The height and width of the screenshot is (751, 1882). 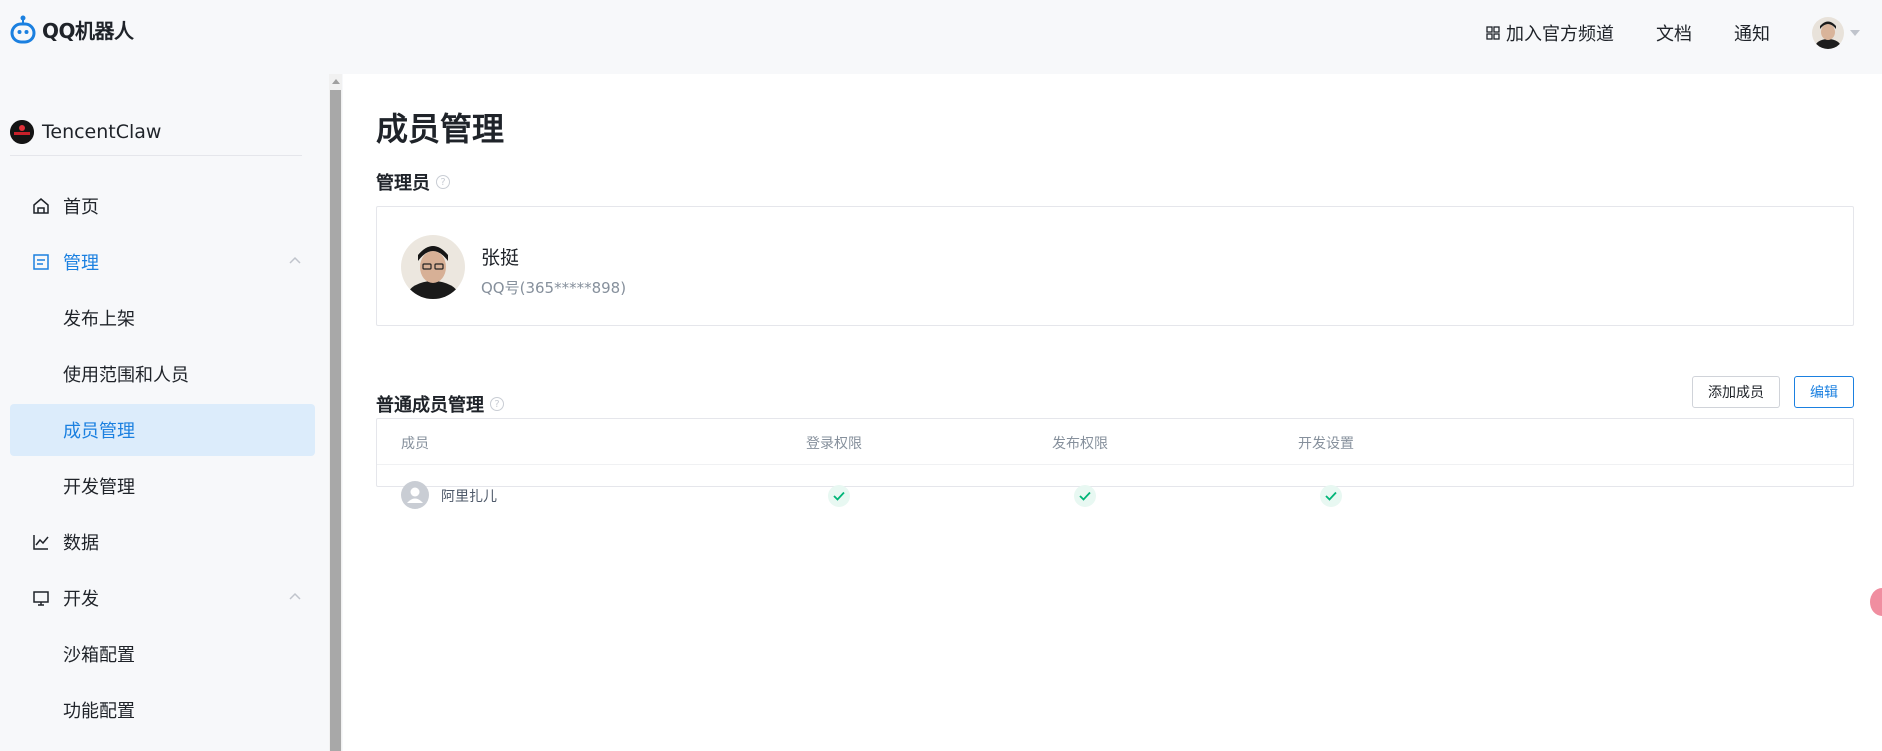 What do you see at coordinates (1080, 444) in the screenshot?
I see `column-header-publish: 发布权限` at bounding box center [1080, 444].